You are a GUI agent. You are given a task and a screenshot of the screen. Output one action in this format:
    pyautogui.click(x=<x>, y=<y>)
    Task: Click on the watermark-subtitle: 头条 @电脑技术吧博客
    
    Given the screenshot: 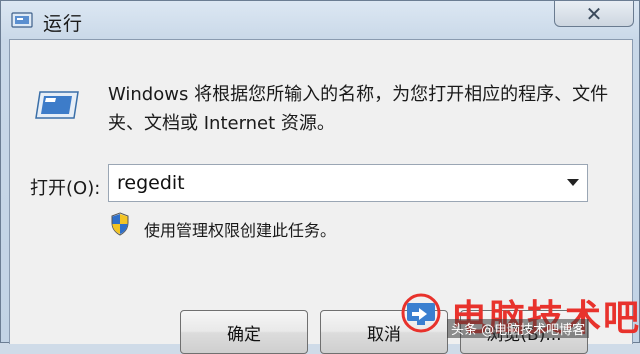 What is the action you would take?
    pyautogui.click(x=518, y=328)
    